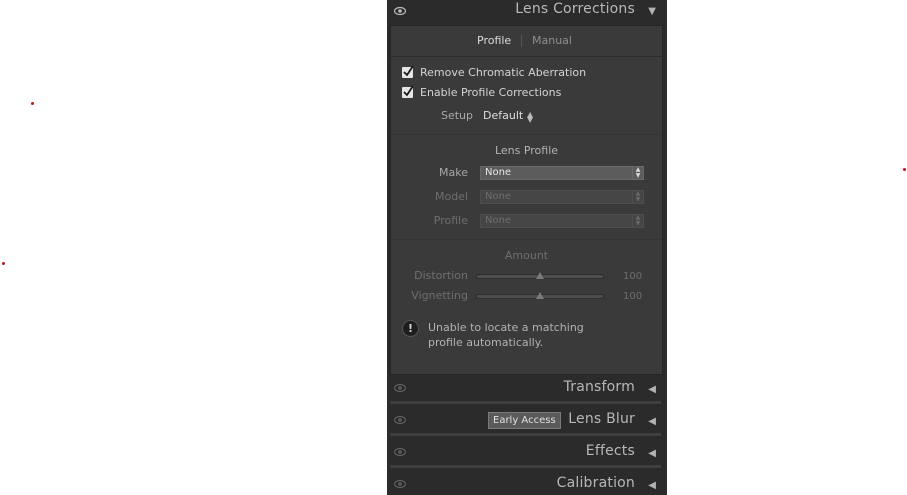 This screenshot has height=495, width=907. Describe the element at coordinates (503, 72) in the screenshot. I see `remove-ca-label: Remove Chromatic Aberration` at that location.